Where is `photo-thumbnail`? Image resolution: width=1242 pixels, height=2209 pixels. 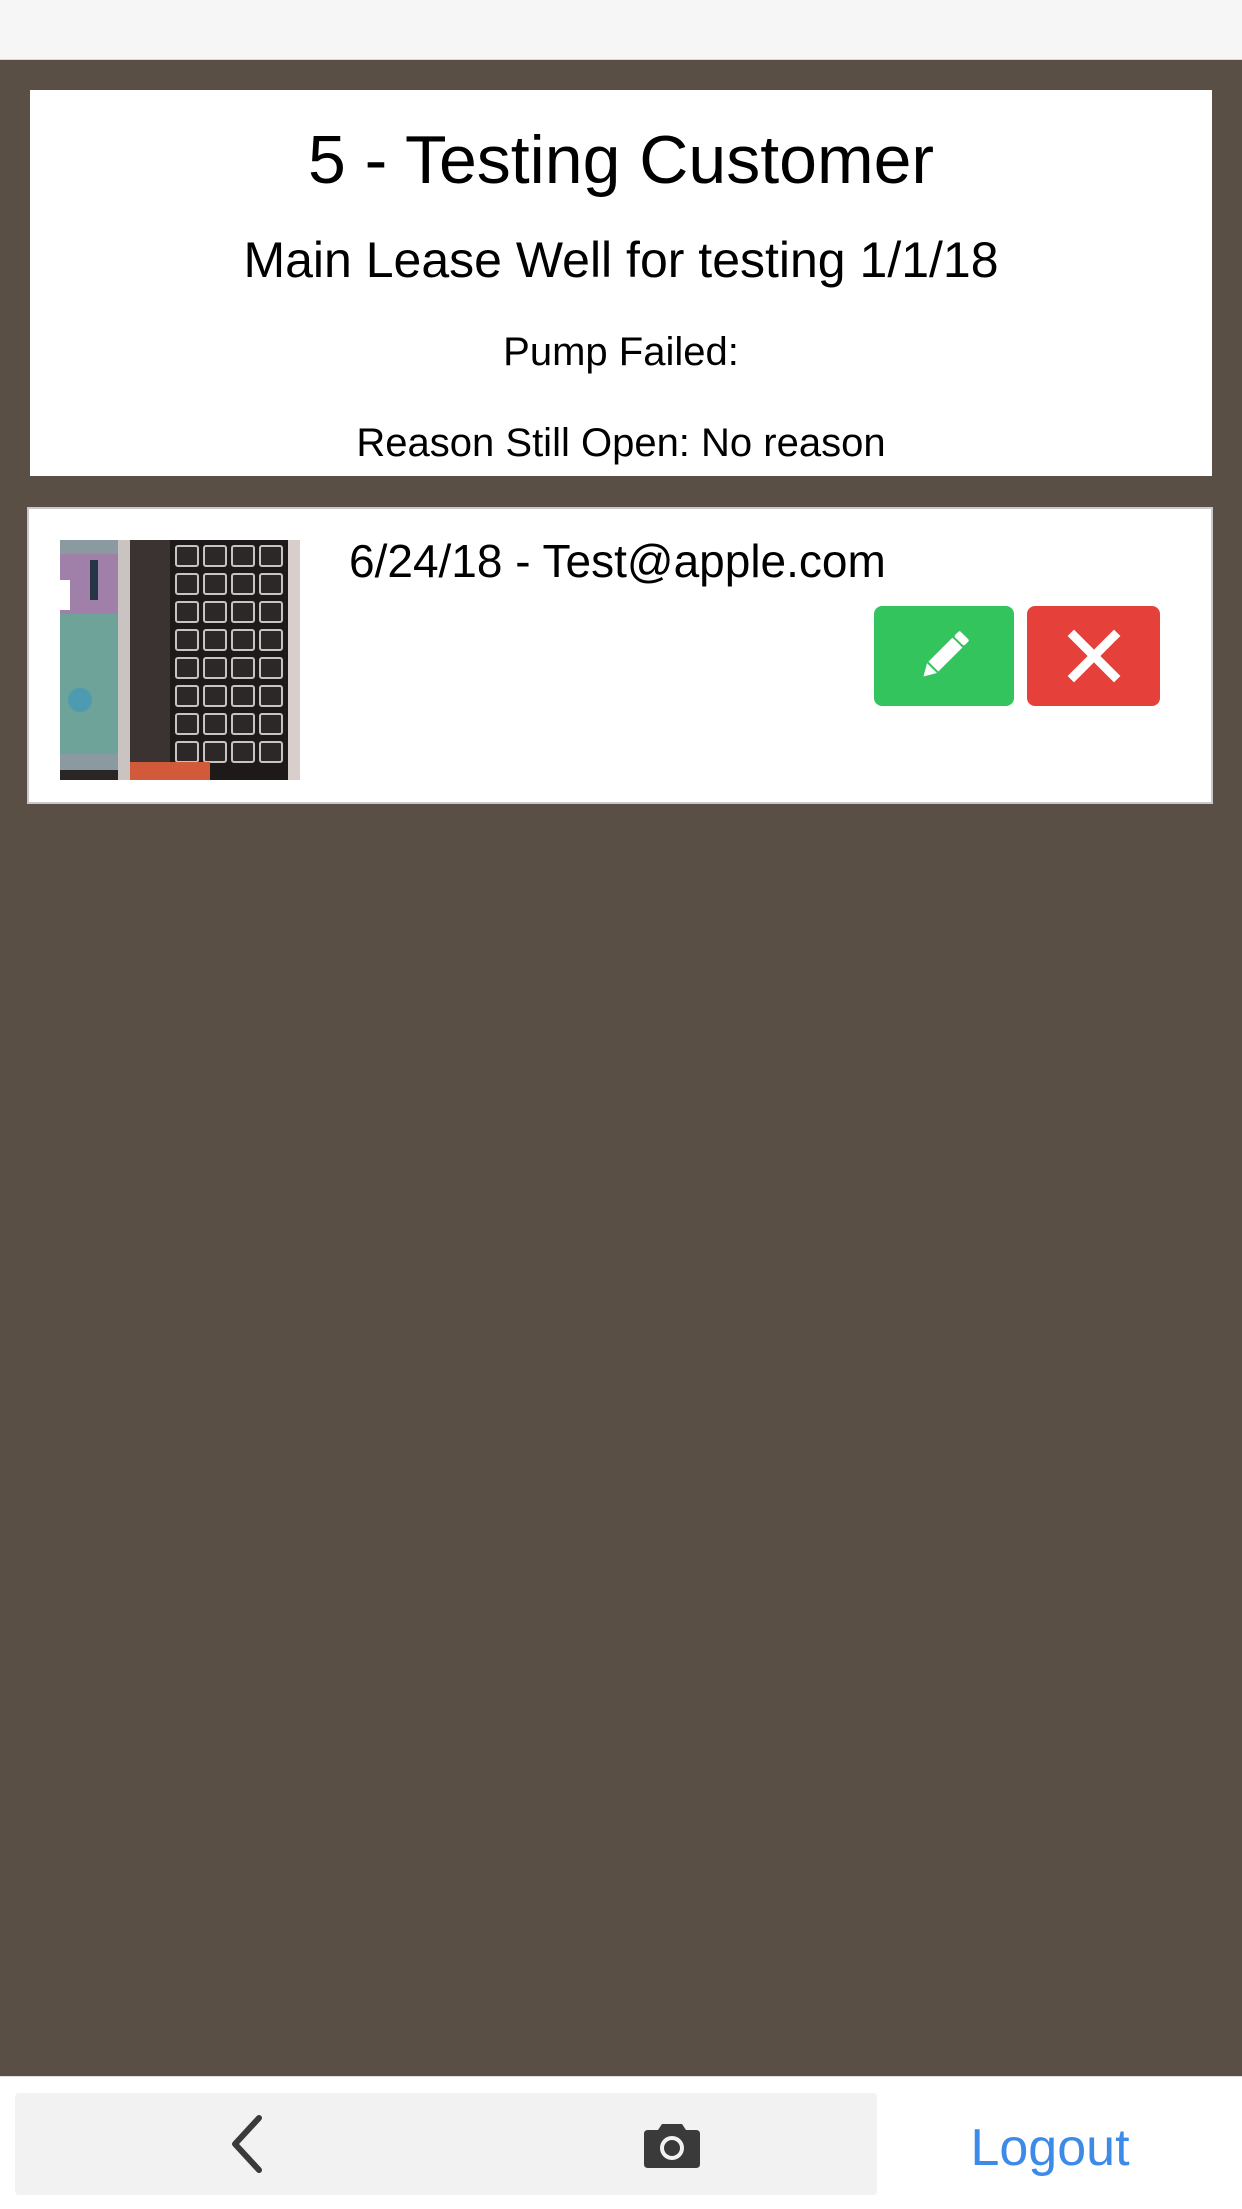
photo-thumbnail is located at coordinates (180, 660).